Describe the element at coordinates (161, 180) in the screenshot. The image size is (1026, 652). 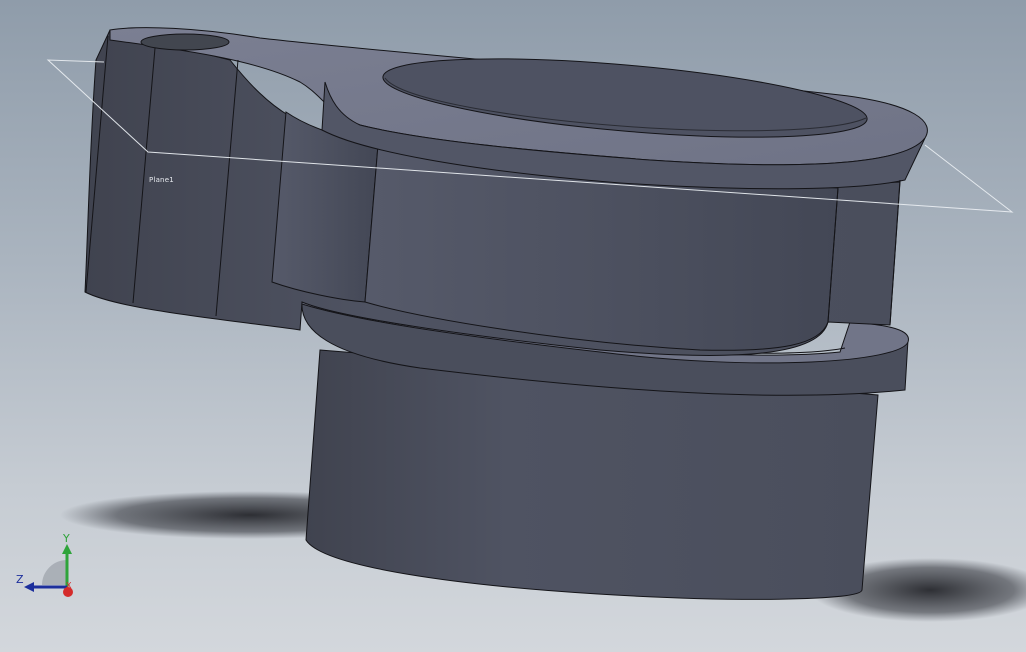
I see `plane1-label: Plane1` at that location.